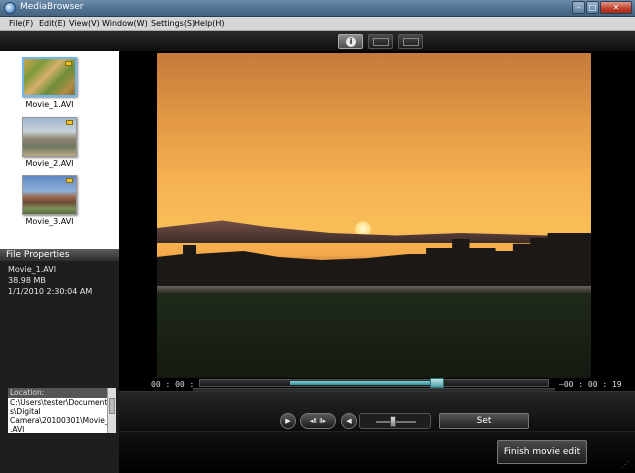  What do you see at coordinates (209, 23) in the screenshot?
I see `menu-help: Help(H)` at bounding box center [209, 23].